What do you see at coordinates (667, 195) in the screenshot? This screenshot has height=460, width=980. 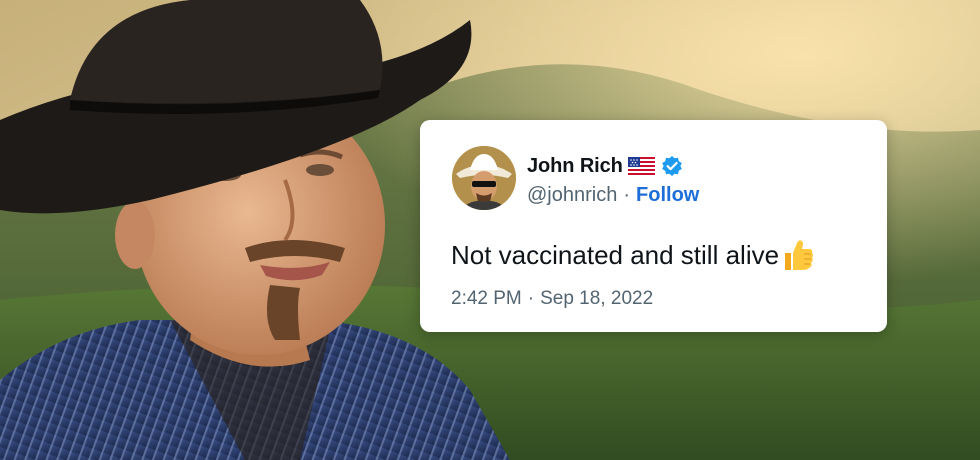 I see `follow-button: Follow` at bounding box center [667, 195].